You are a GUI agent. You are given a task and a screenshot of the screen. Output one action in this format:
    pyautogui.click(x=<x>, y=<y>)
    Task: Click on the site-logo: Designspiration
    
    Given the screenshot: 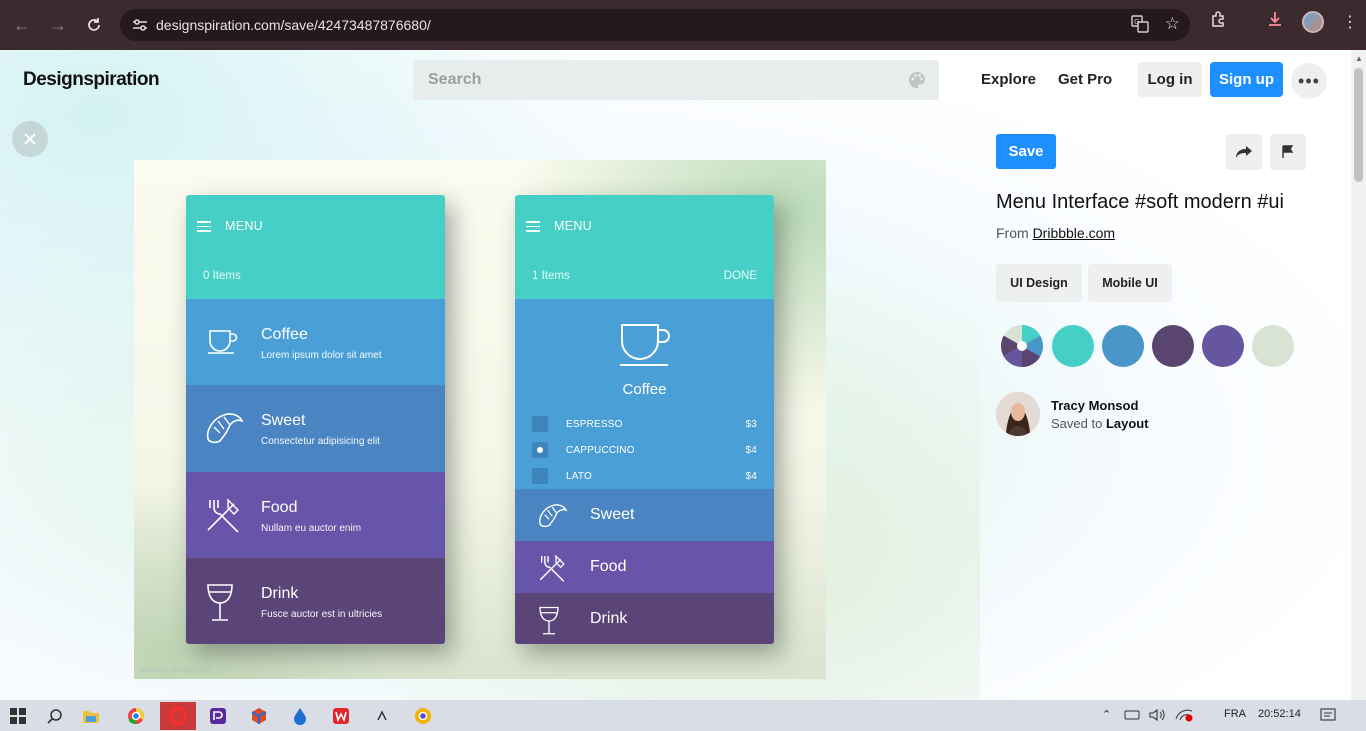 What is the action you would take?
    pyautogui.click(x=91, y=80)
    